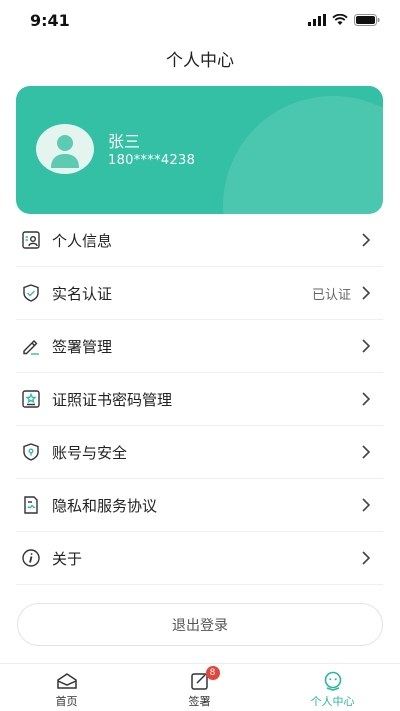 This screenshot has height=711, width=400. I want to click on info-icon, so click(31, 558).